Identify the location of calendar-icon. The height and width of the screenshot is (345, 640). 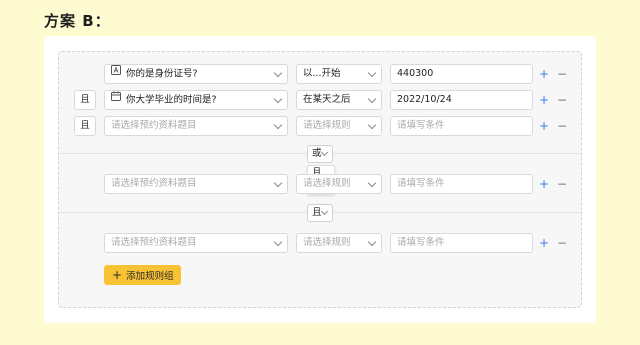
(116, 99).